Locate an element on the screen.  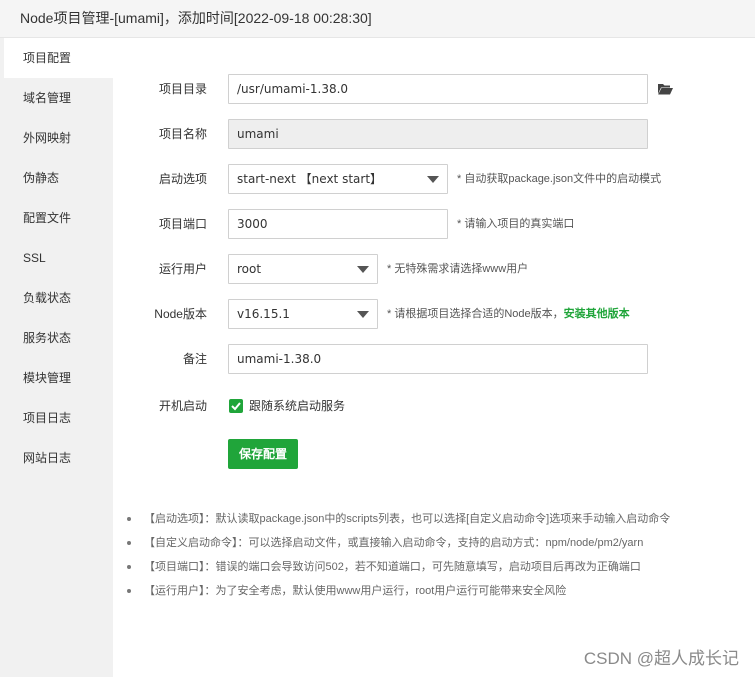
sidebar-item-ssl: SSL is located at coordinates (56, 258).